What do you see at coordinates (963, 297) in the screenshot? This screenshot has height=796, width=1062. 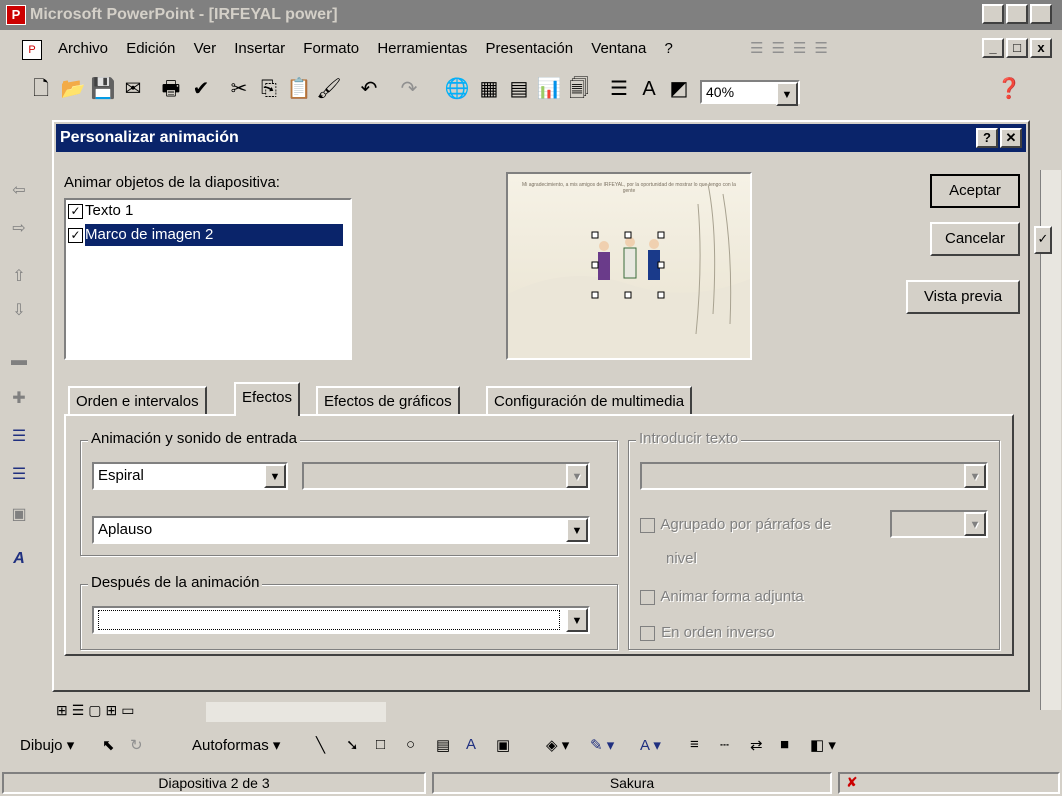 I see `preview-button: Vista previa` at bounding box center [963, 297].